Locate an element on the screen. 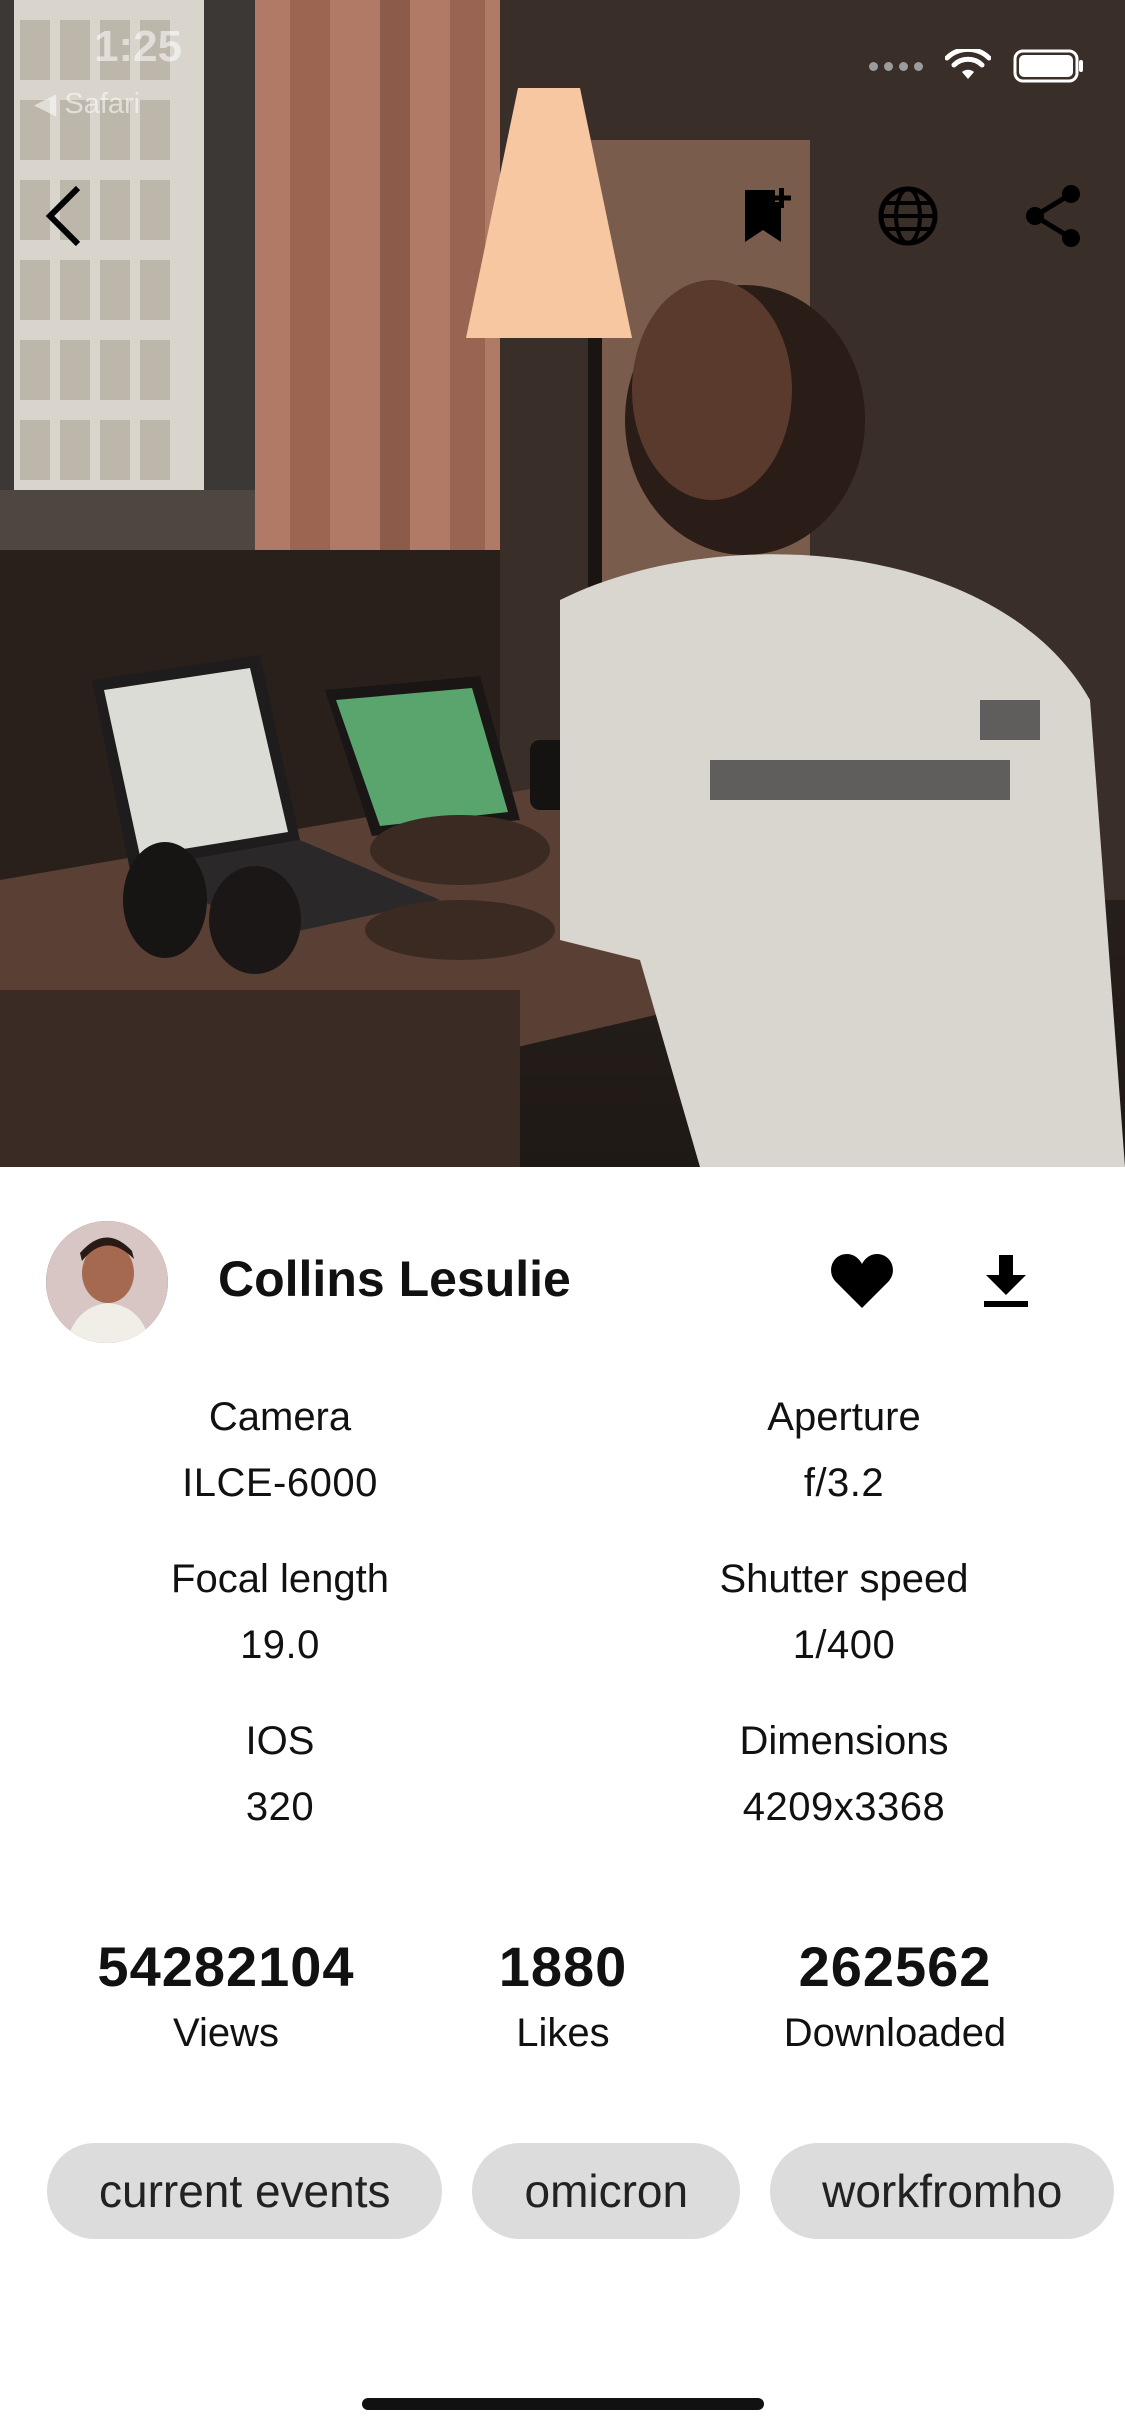 The height and width of the screenshot is (2436, 1125). author-name: Collins Lesulie is located at coordinates (394, 1279).